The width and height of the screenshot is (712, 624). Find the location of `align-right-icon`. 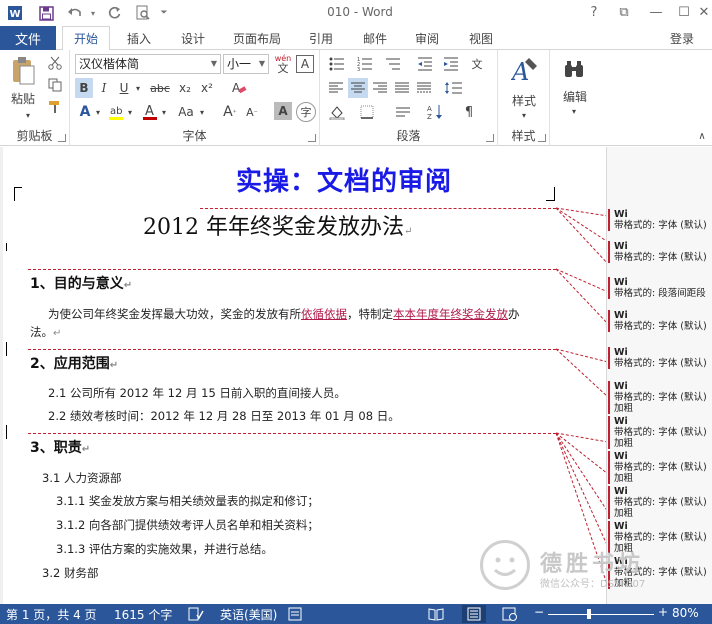

align-right-icon is located at coordinates (380, 88).